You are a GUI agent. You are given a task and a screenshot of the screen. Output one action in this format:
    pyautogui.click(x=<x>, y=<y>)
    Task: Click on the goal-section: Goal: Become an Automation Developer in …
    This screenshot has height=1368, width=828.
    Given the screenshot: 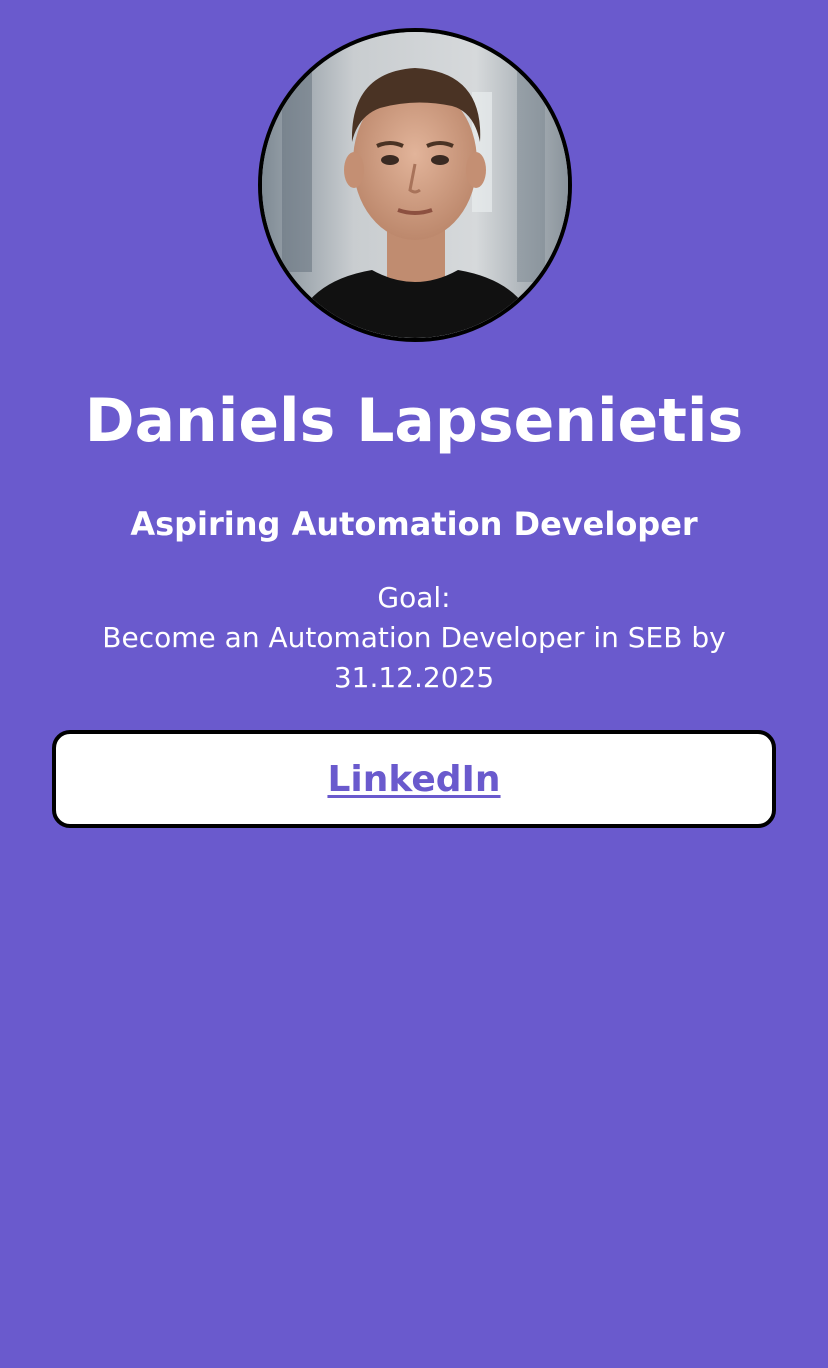 What is the action you would take?
    pyautogui.click(x=414, y=638)
    